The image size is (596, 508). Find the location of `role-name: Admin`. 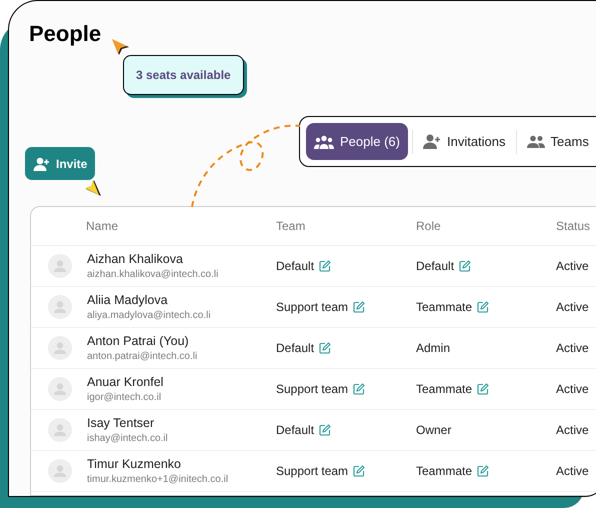

role-name: Admin is located at coordinates (433, 348).